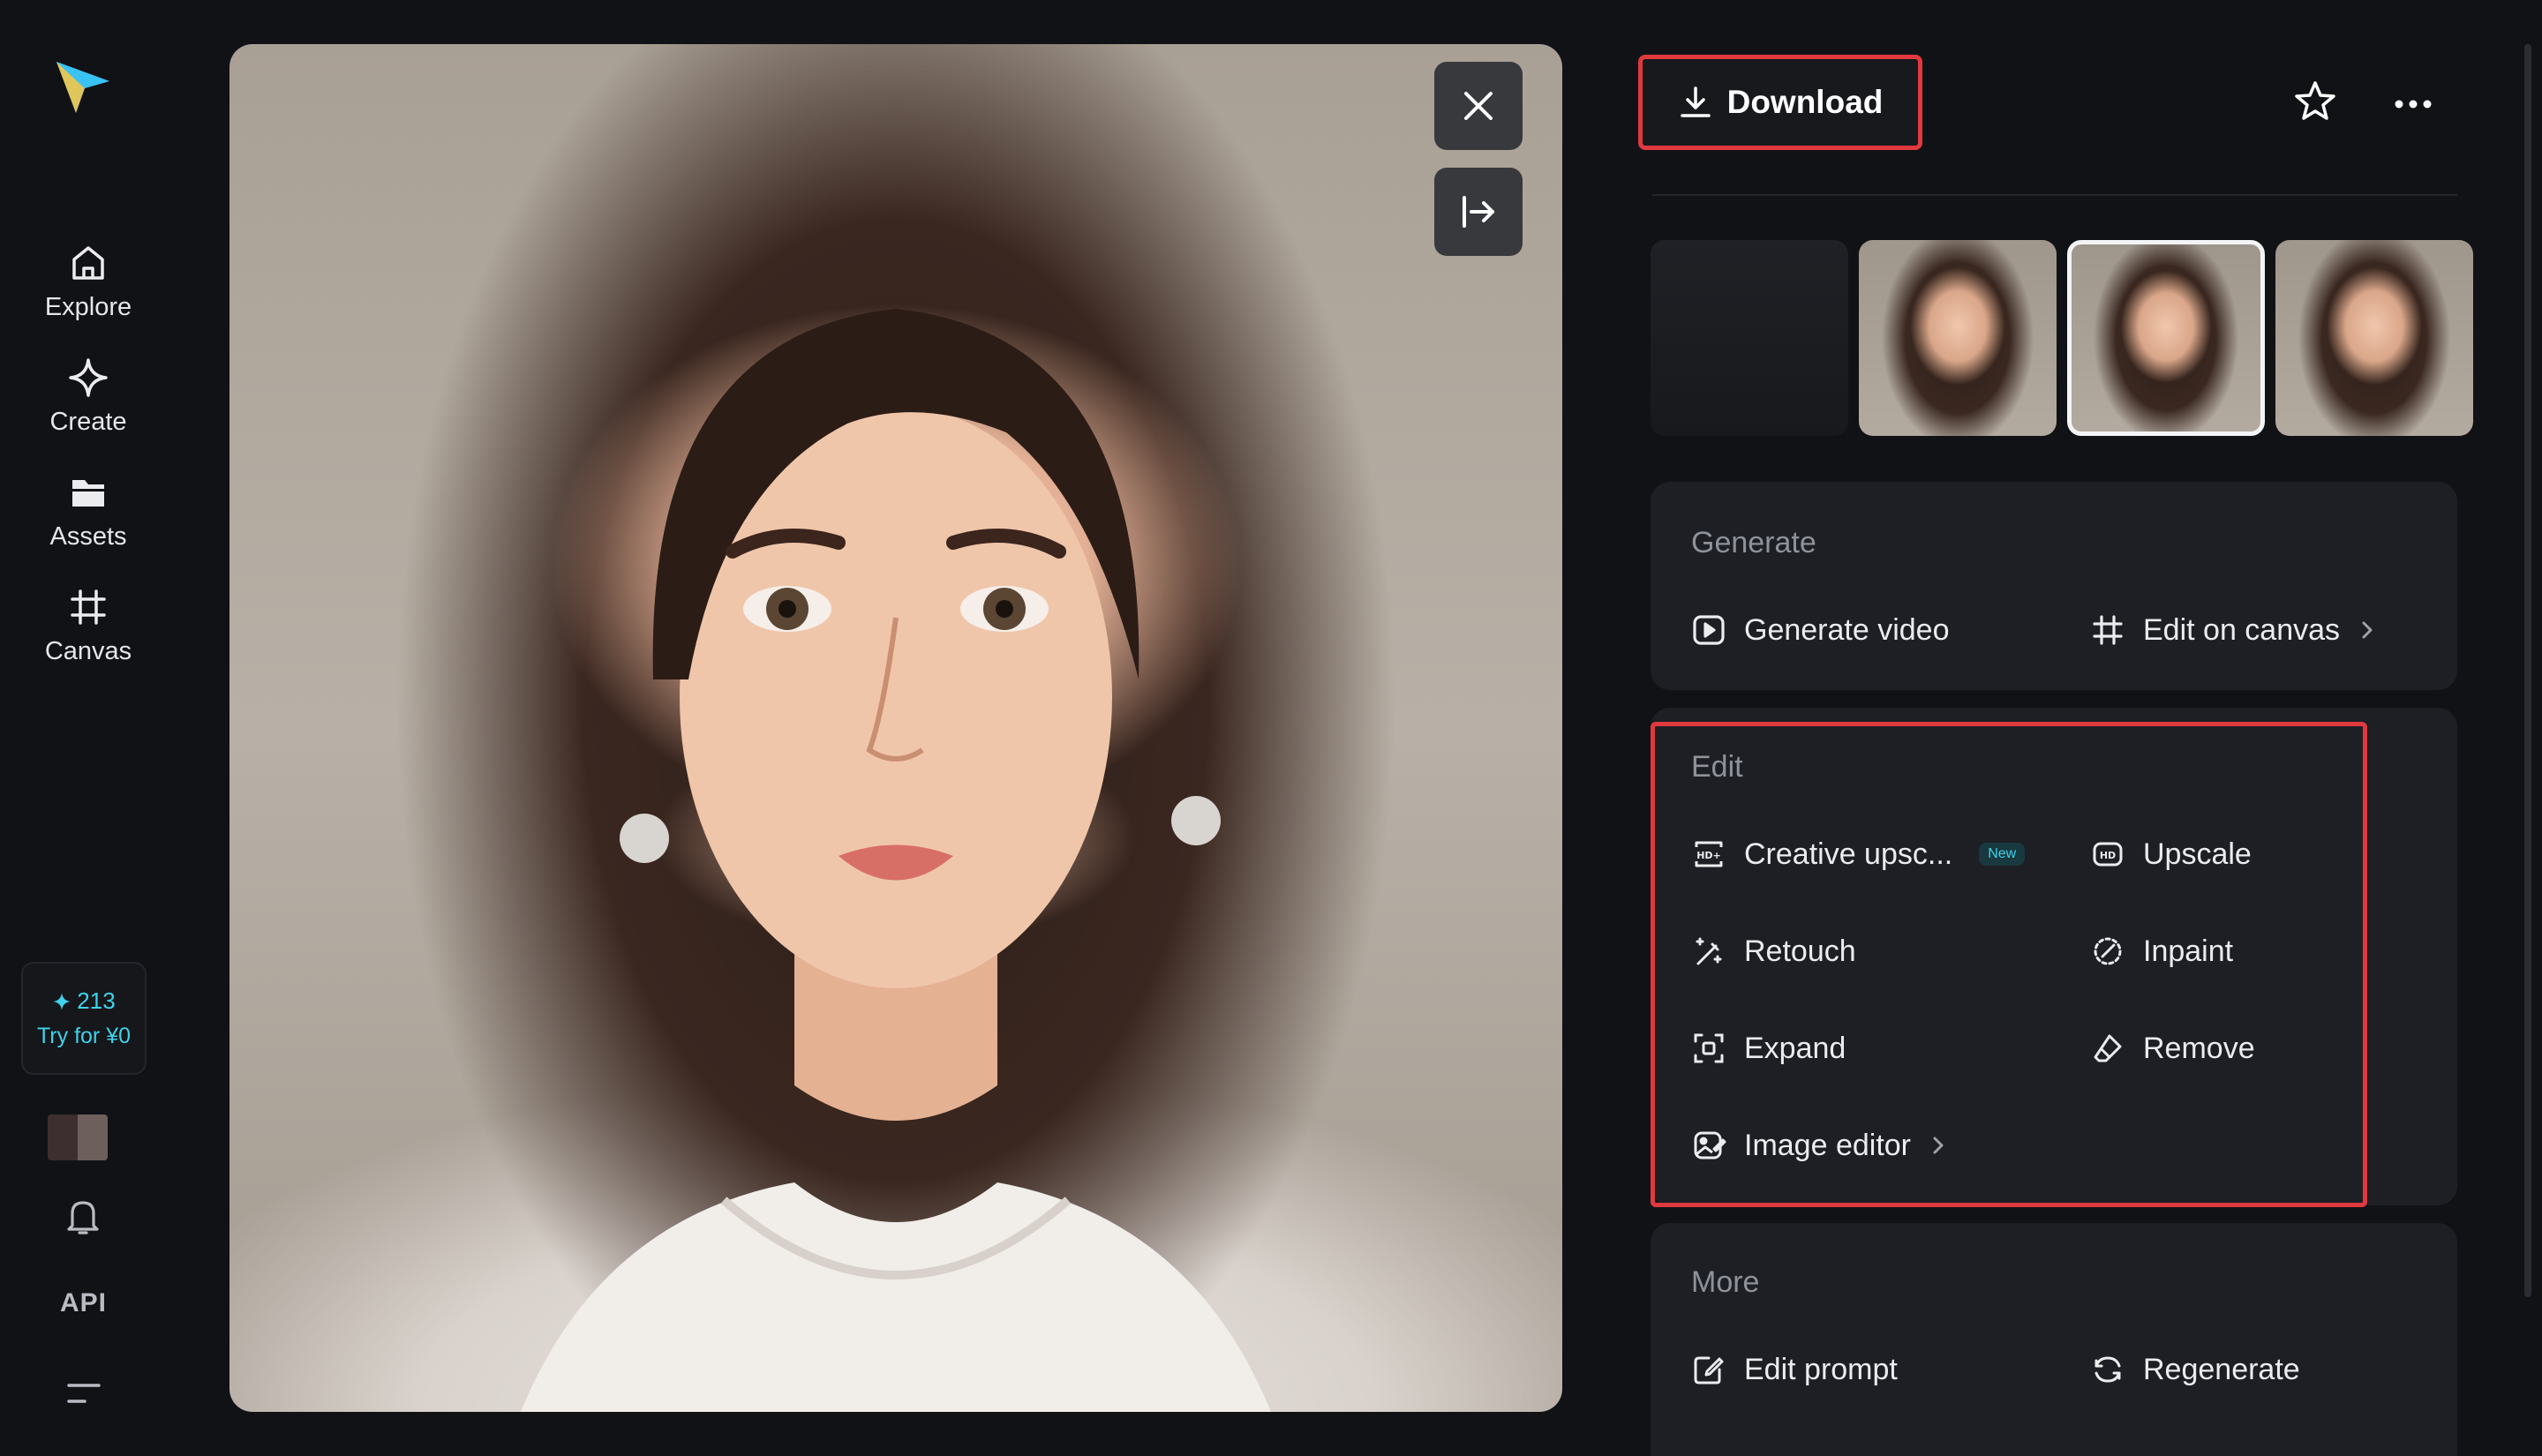  What do you see at coordinates (88, 263) in the screenshot?
I see `home-icon` at bounding box center [88, 263].